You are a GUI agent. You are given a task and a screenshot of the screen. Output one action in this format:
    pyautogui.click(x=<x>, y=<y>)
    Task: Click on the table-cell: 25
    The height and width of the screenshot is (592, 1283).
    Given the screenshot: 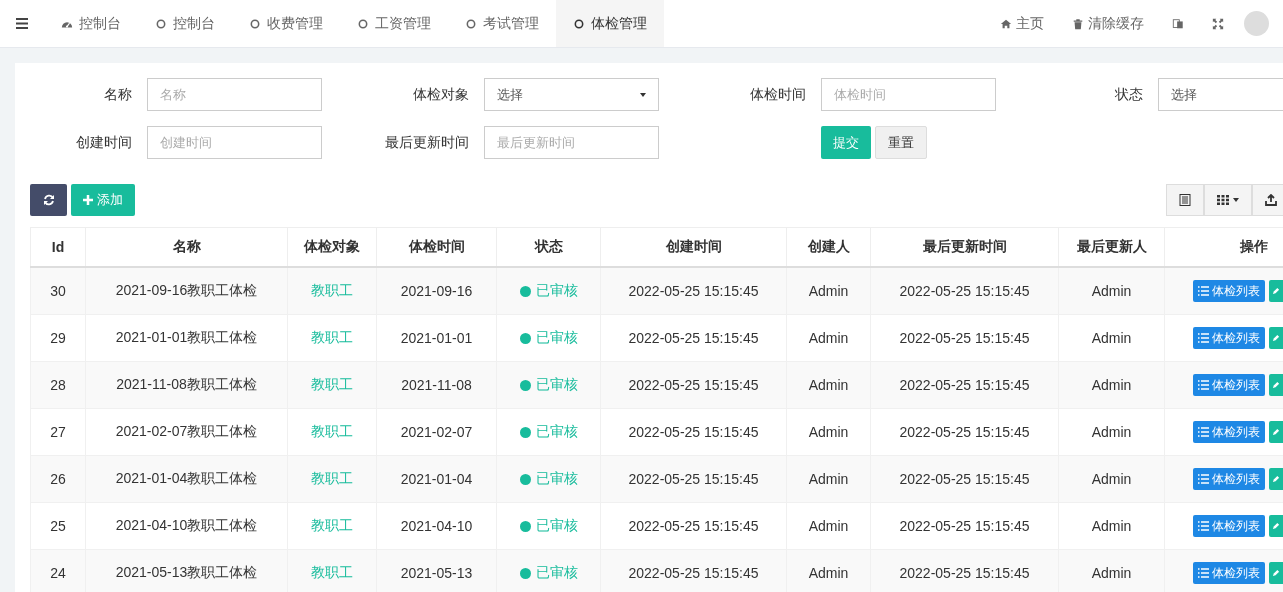 What is the action you would take?
    pyautogui.click(x=58, y=526)
    